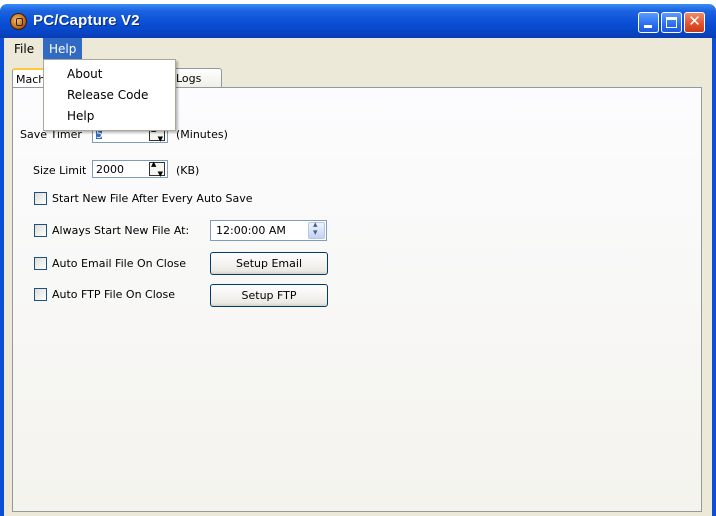 This screenshot has width=716, height=516. Describe the element at coordinates (269, 263) in the screenshot. I see `setup-email-button: Setup Email` at that location.